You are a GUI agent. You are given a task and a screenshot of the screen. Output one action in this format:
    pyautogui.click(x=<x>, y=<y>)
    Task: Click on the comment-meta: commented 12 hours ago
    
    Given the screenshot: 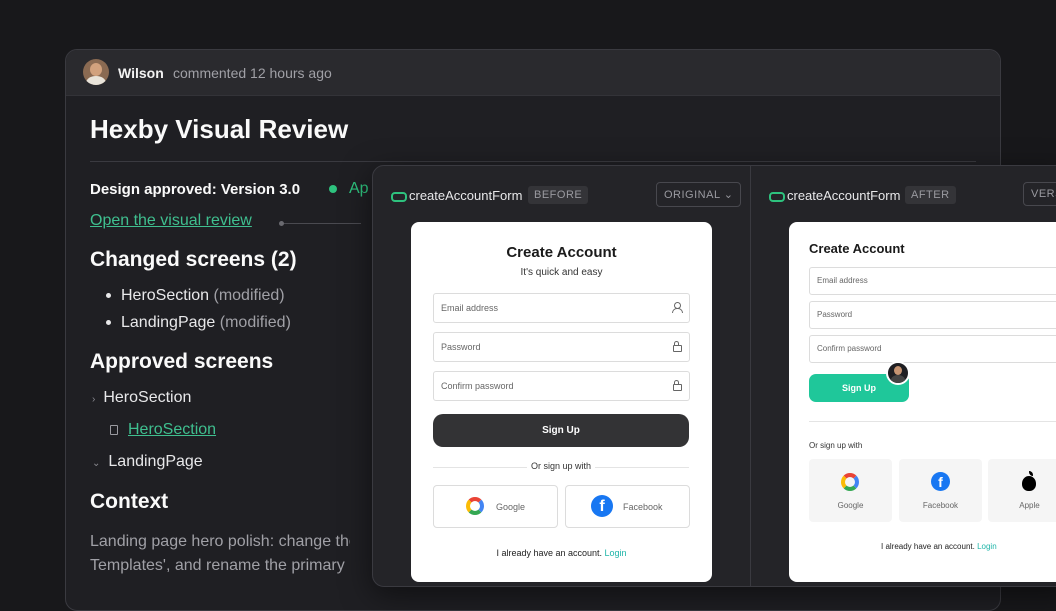 What is the action you would take?
    pyautogui.click(x=252, y=73)
    